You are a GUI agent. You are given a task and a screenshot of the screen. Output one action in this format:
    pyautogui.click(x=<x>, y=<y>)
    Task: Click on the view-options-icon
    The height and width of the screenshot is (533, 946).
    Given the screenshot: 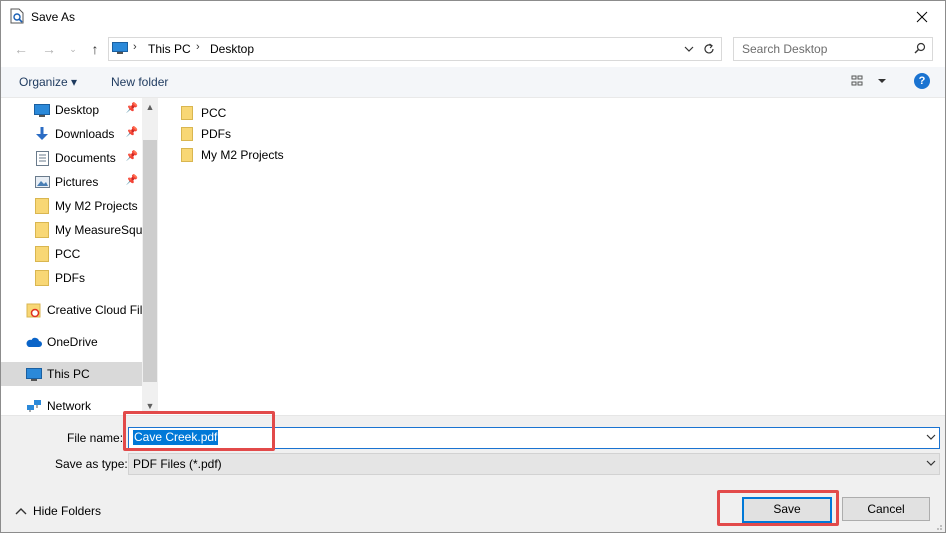 What is the action you would take?
    pyautogui.click(x=868, y=80)
    